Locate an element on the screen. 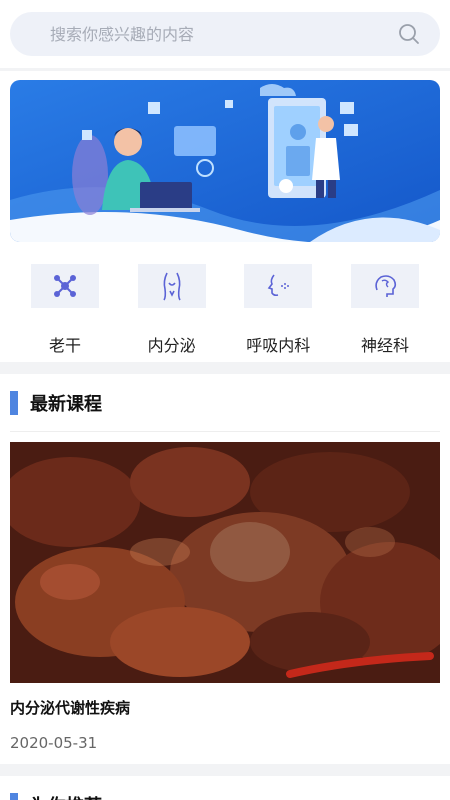 The image size is (450, 800). body-icon is located at coordinates (171, 286).